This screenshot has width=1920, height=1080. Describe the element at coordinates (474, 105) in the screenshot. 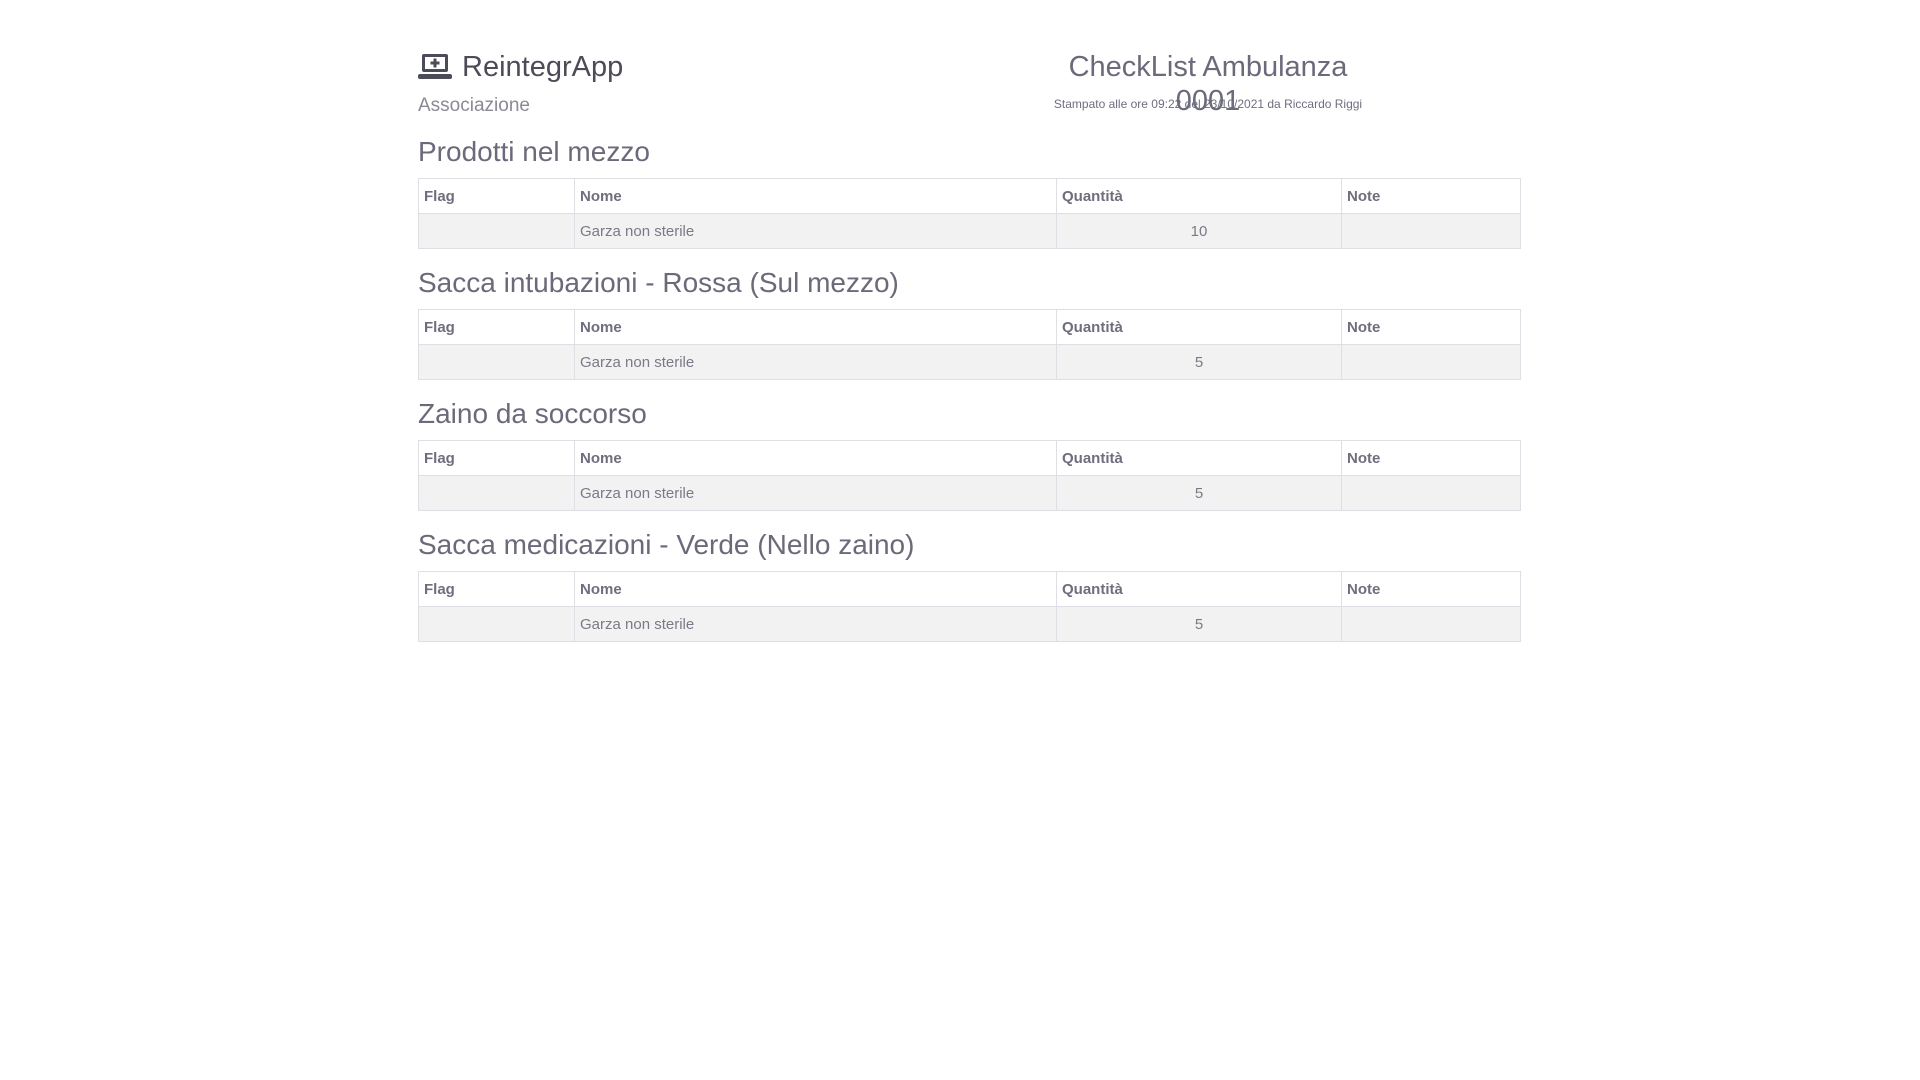

I see `association-name: Associazione` at that location.